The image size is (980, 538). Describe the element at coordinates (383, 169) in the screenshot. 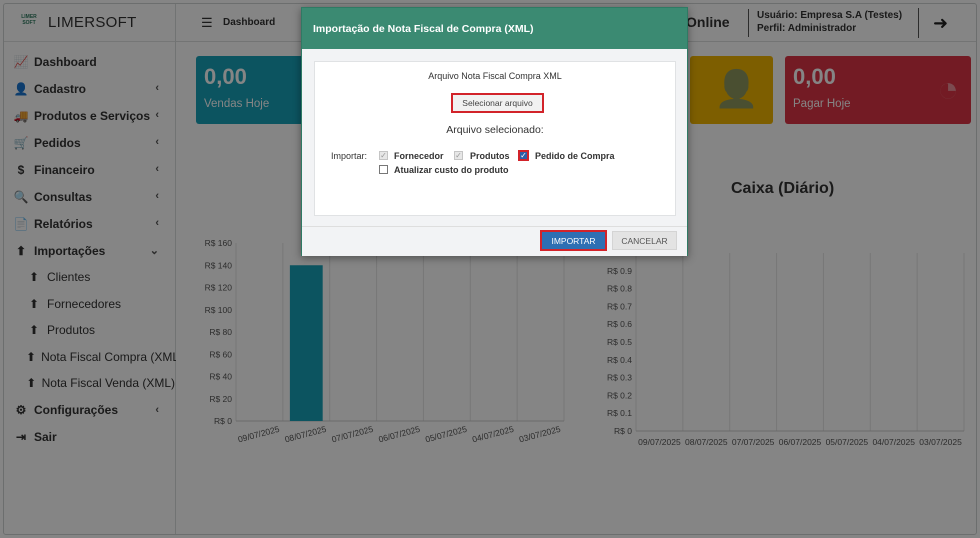

I see `checkbox-atualizar-custo` at that location.